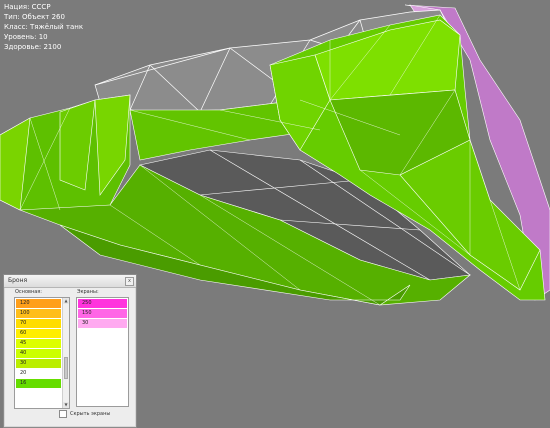  What do you see at coordinates (38, 373) in the screenshot?
I see `armor-row-20: 20` at bounding box center [38, 373].